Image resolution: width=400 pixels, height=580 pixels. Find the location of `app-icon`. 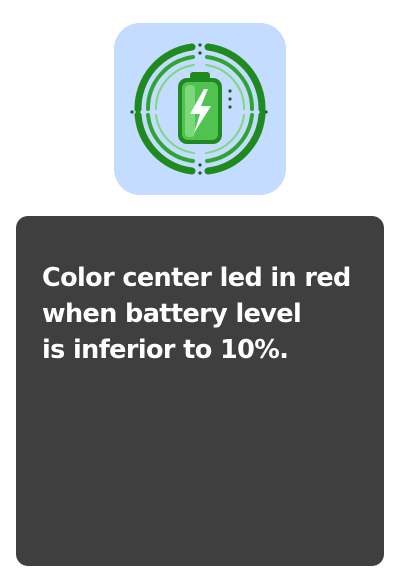

app-icon is located at coordinates (200, 109).